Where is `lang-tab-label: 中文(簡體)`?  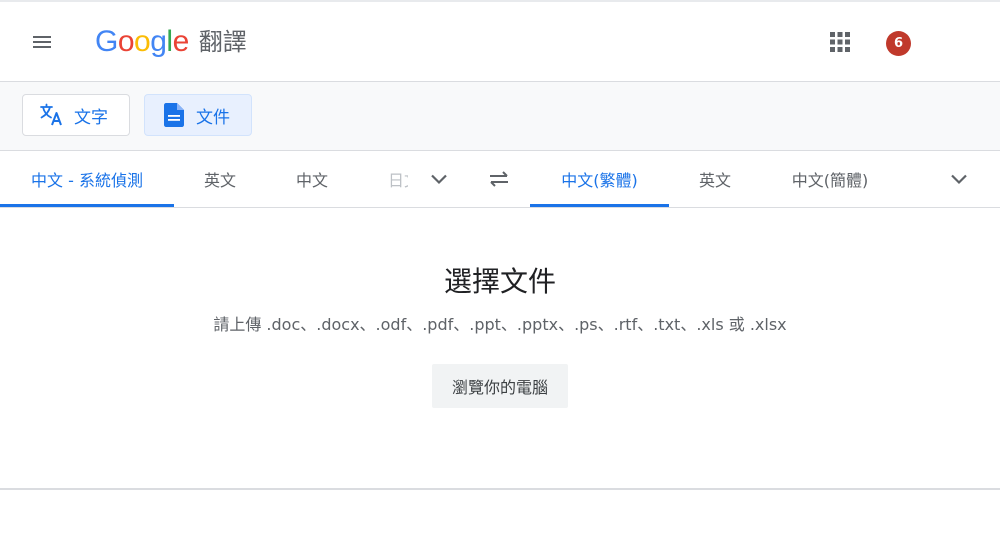 lang-tab-label: 中文(簡體) is located at coordinates (830, 180).